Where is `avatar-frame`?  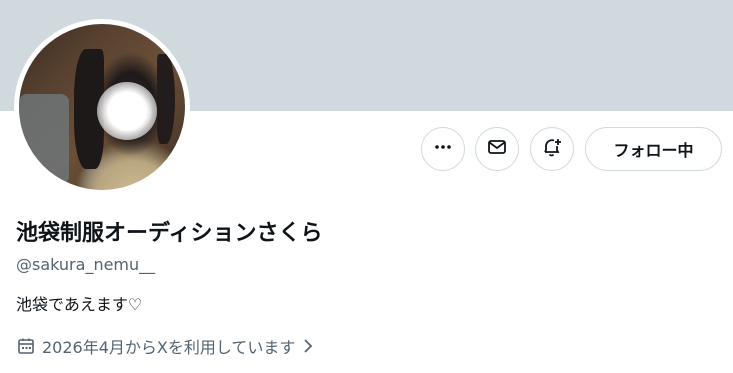 avatar-frame is located at coordinates (102, 107).